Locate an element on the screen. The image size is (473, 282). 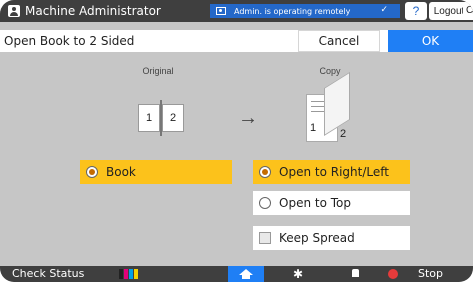
keep-spread-option: Keep Spread is located at coordinates (331, 238).